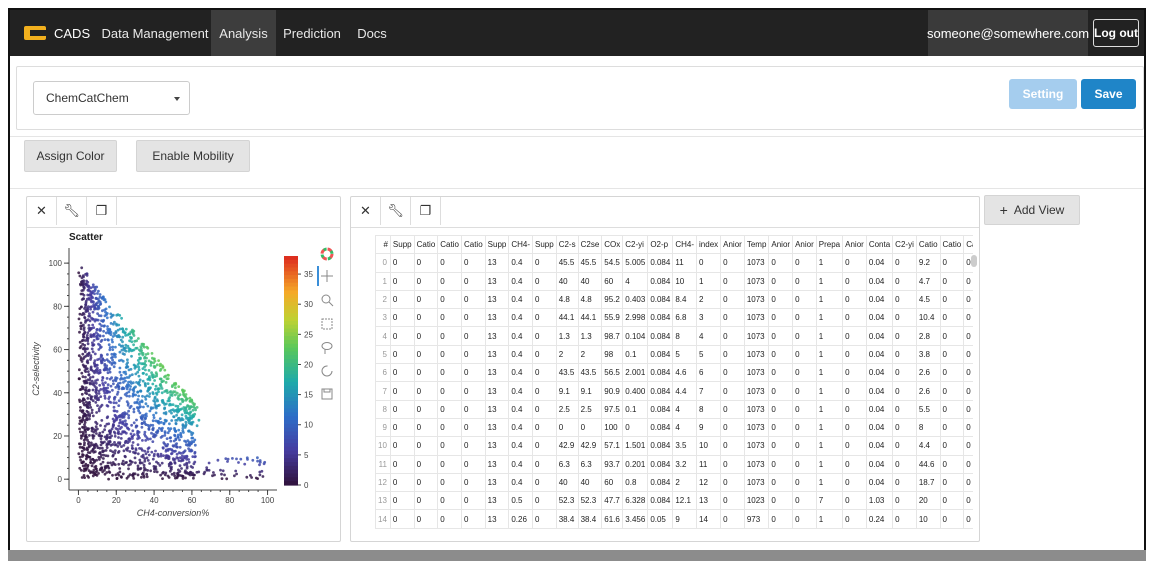 This screenshot has height=561, width=1152. I want to click on column-header: index, so click(709, 245).